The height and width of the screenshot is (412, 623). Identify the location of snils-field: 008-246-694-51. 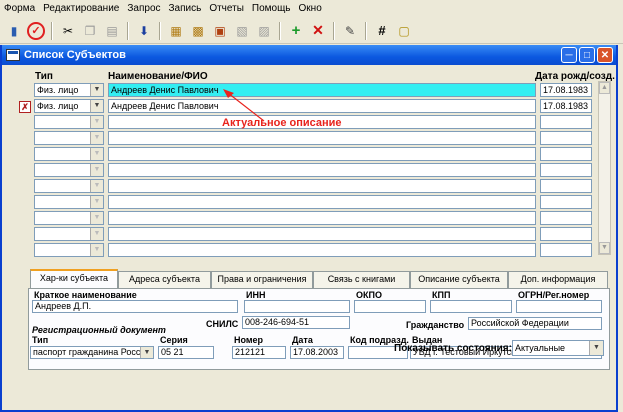
(296, 322).